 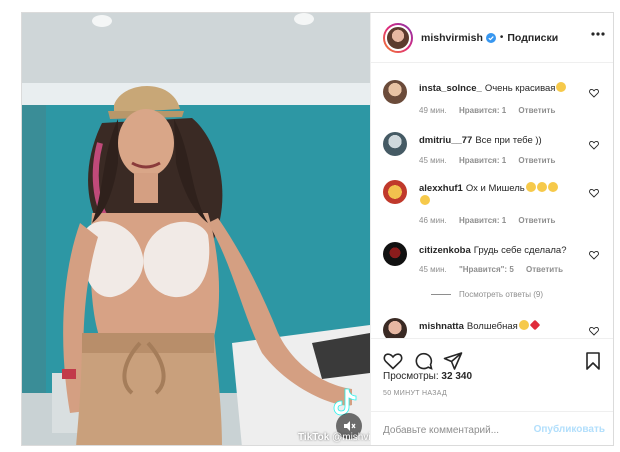 I want to click on tiktok-watermark: TikTok @mishvirmish, so click(x=334, y=437).